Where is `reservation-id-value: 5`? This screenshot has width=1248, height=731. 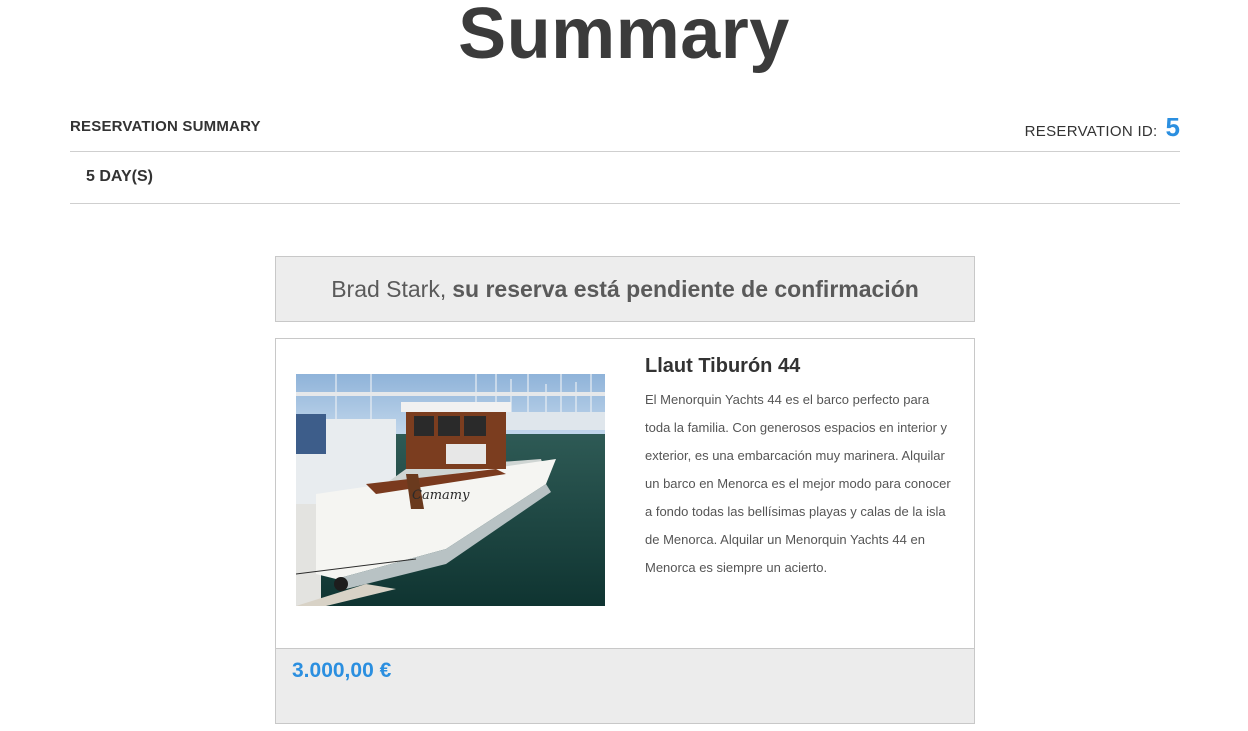
reservation-id-value: 5 is located at coordinates (1172, 127).